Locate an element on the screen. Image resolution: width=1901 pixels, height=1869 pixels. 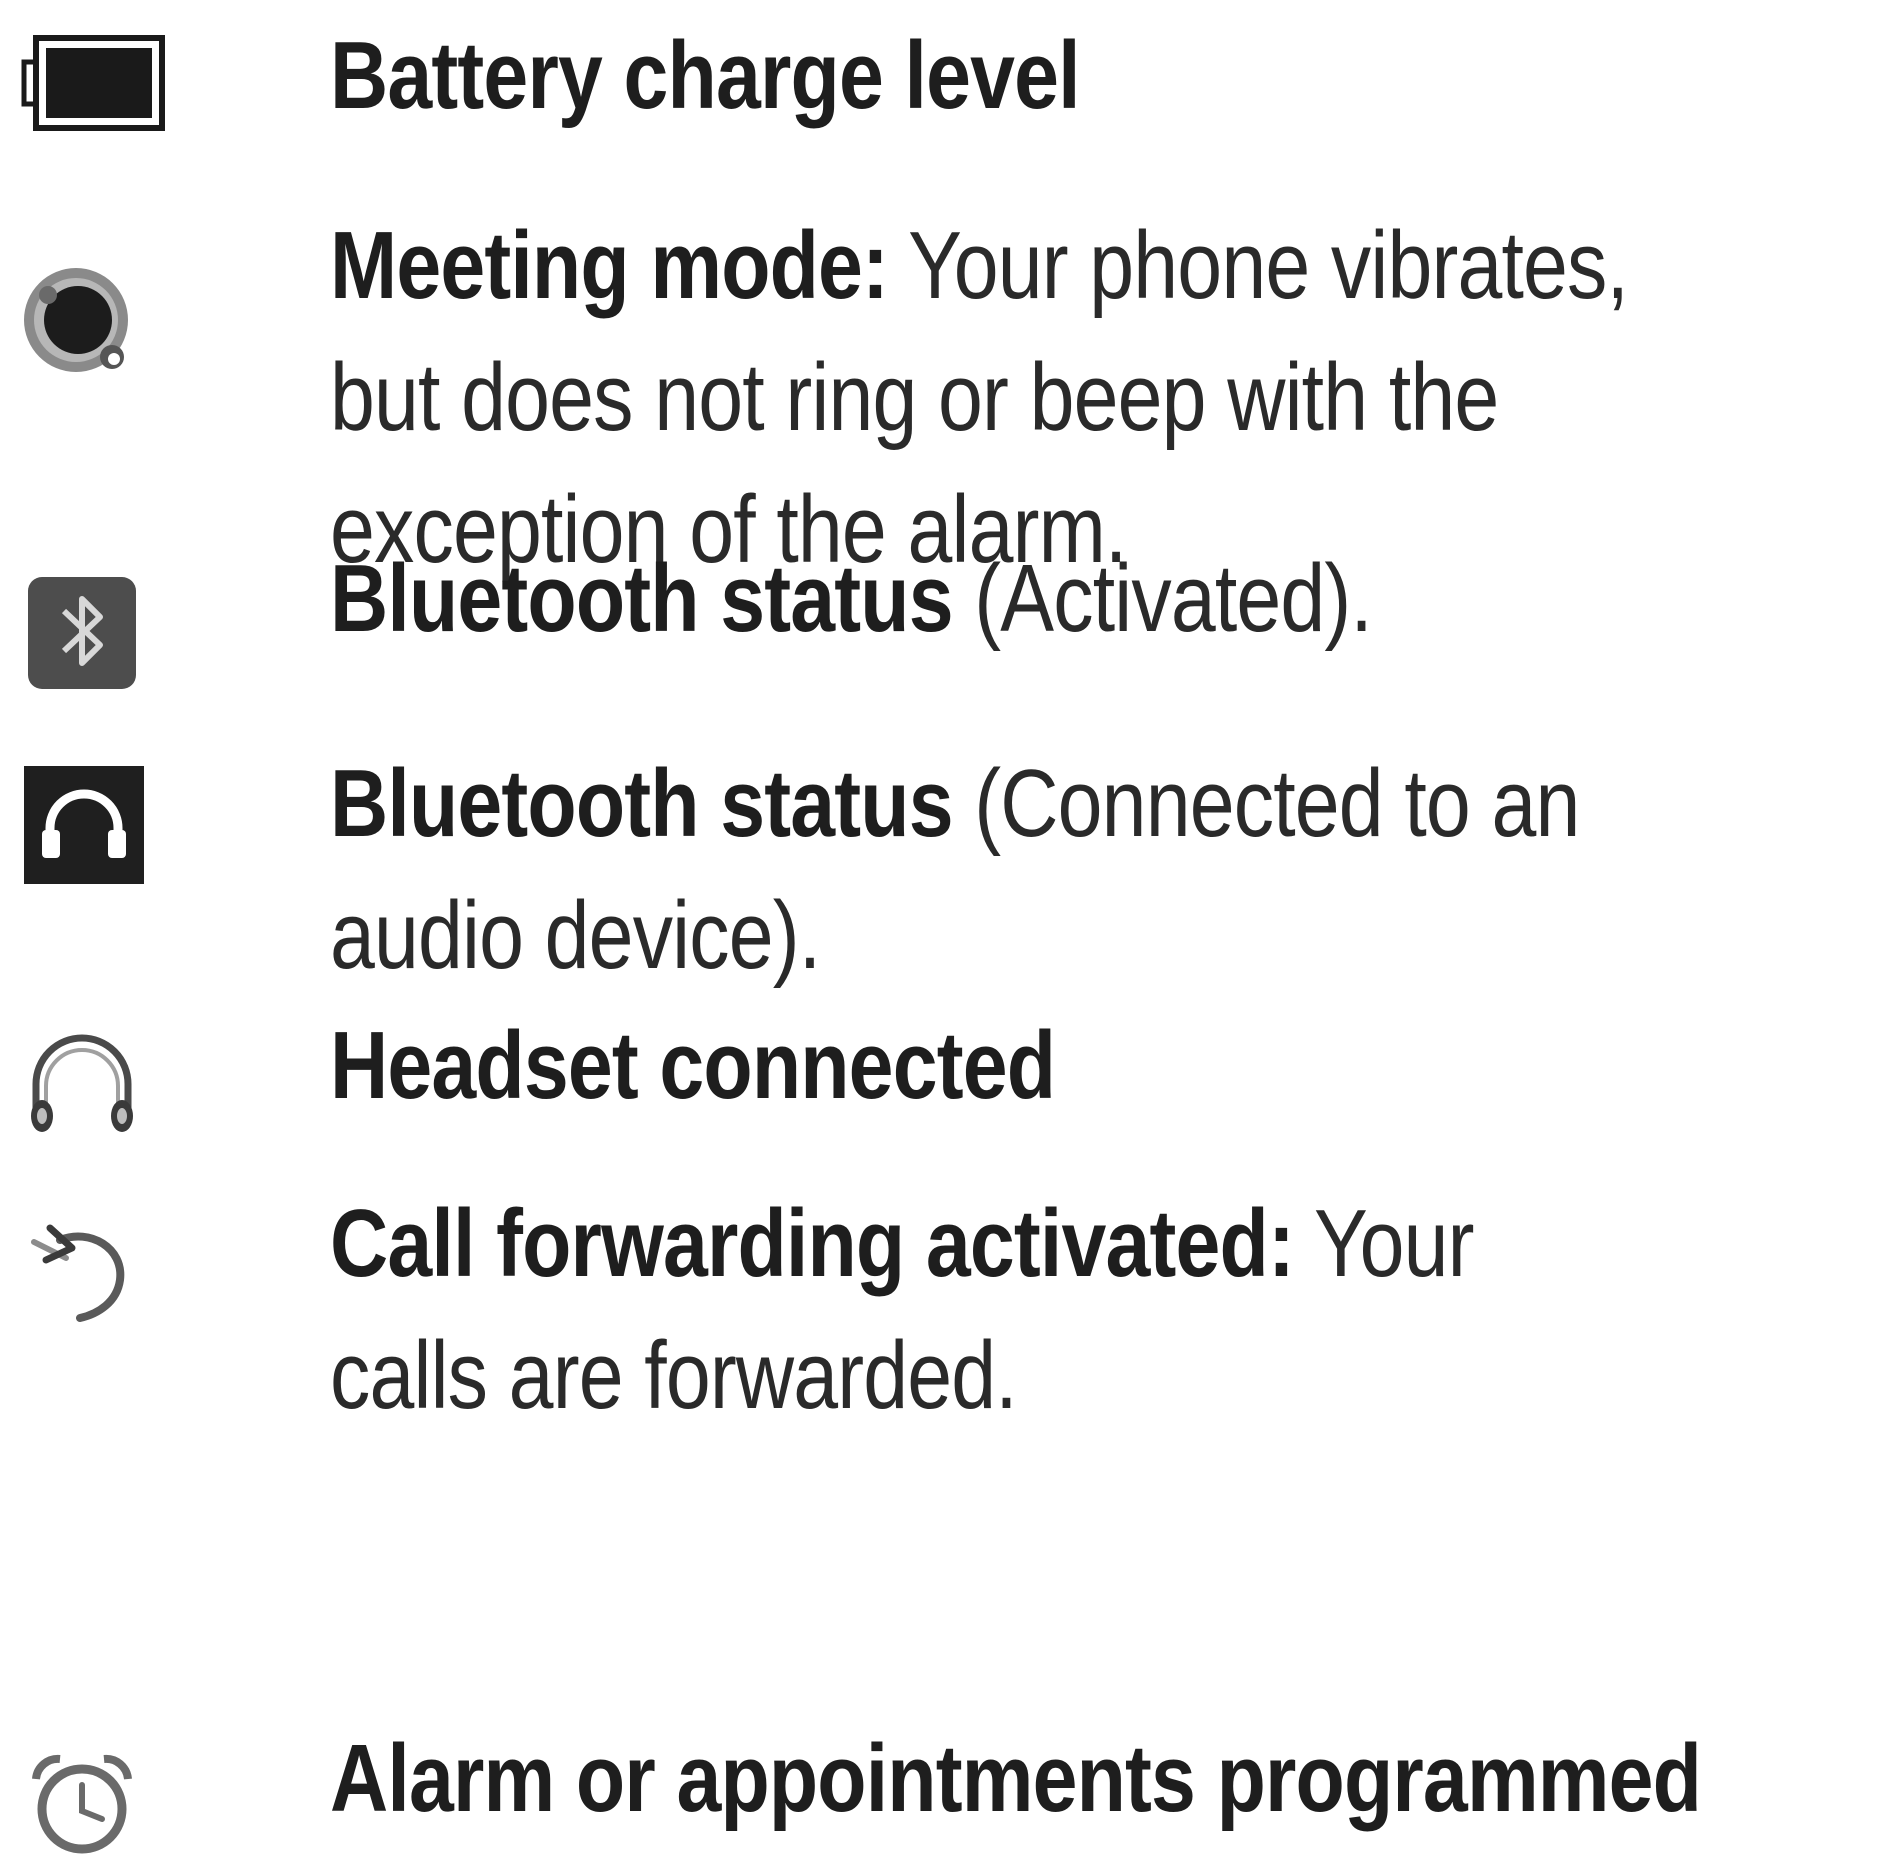
bluetooth-audio-icon is located at coordinates (90, 826).